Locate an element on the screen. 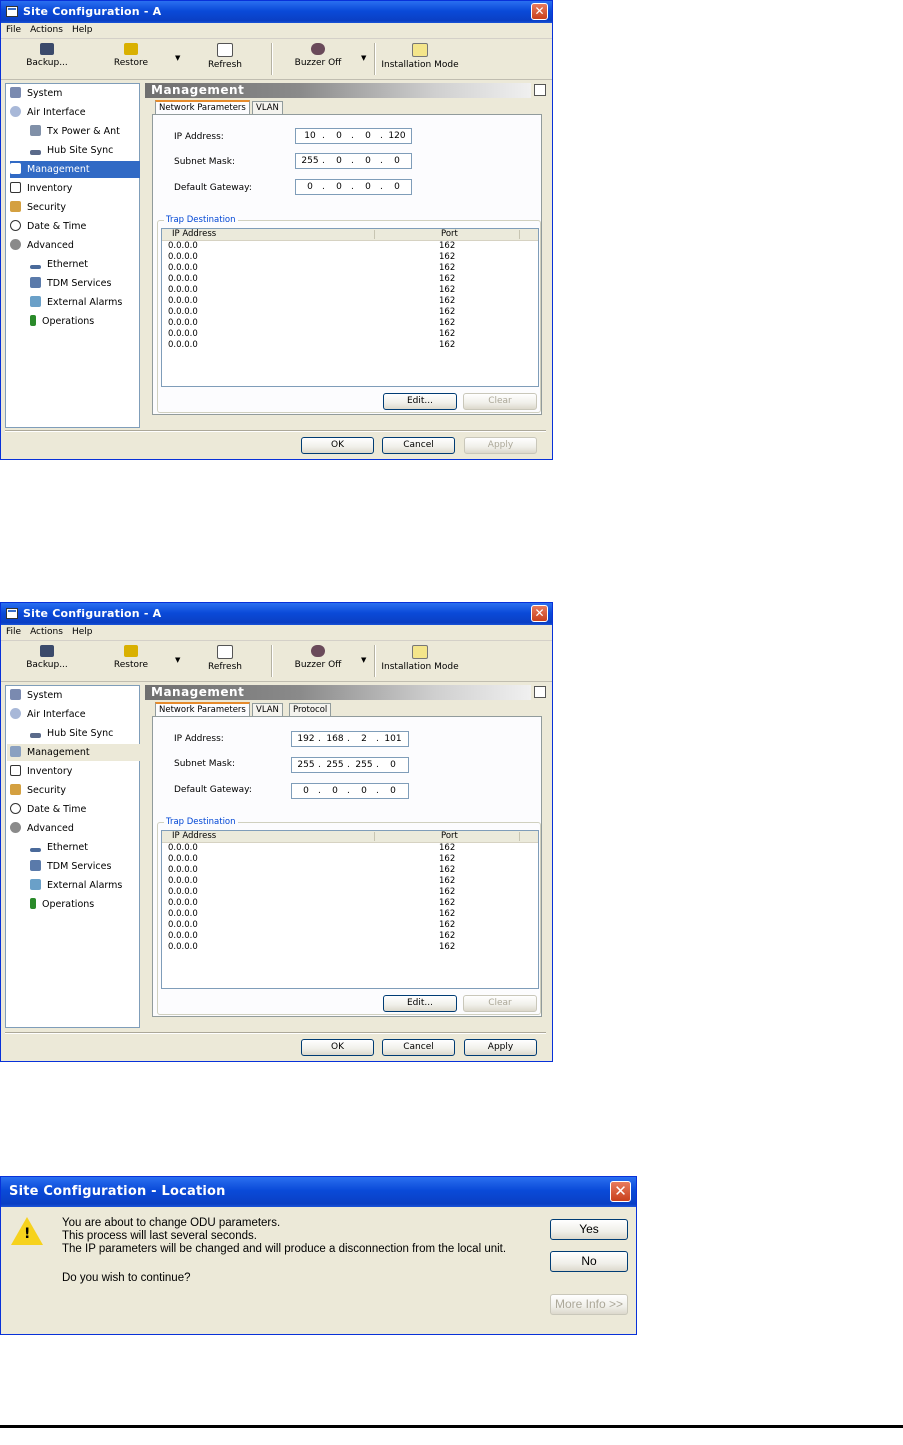 This screenshot has width=903, height=1445. restore-button: Restore is located at coordinates (131, 657).